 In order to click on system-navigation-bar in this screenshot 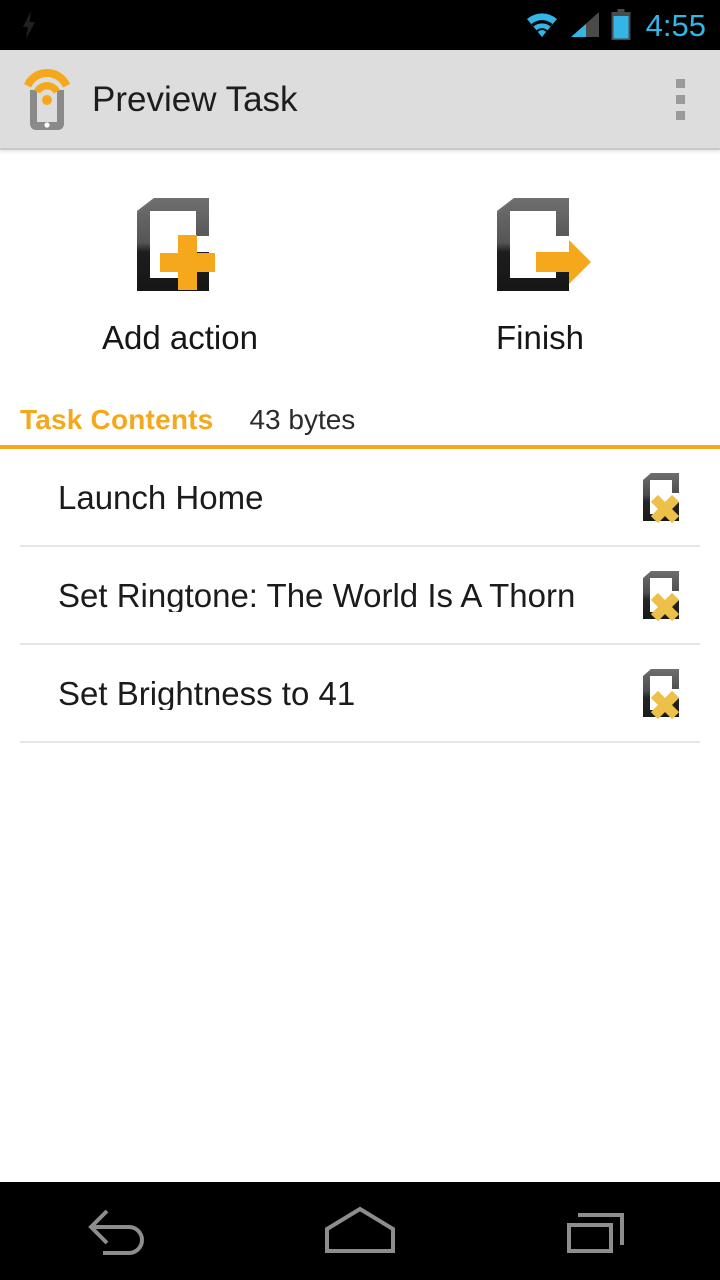, I will do `click(360, 1231)`.